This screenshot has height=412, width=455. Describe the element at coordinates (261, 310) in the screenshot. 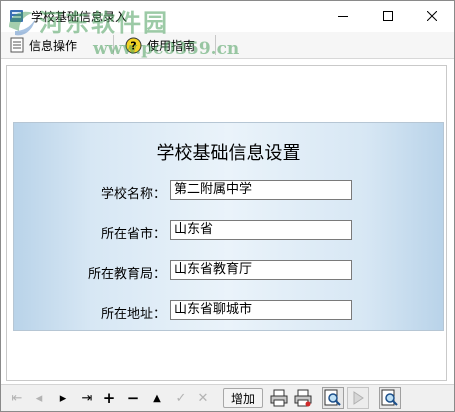

I see `address-input: 山东省聊城市` at that location.